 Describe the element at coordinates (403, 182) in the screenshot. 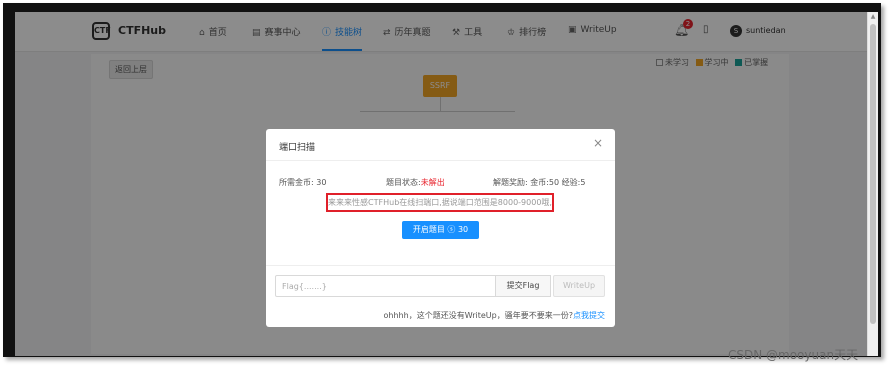

I see `status-label: 题目状态:` at that location.